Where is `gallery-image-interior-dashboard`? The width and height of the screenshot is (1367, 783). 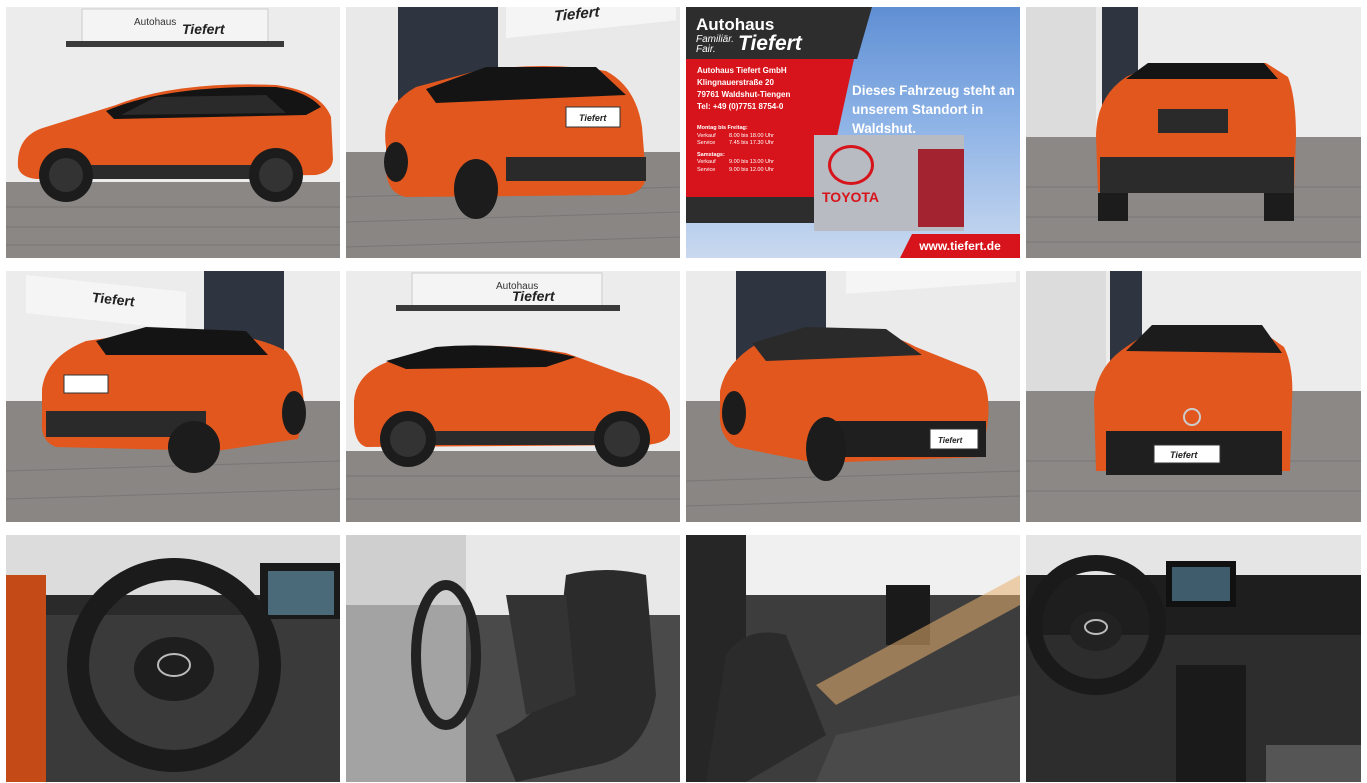
gallery-image-interior-dashboard is located at coordinates (1193, 658).